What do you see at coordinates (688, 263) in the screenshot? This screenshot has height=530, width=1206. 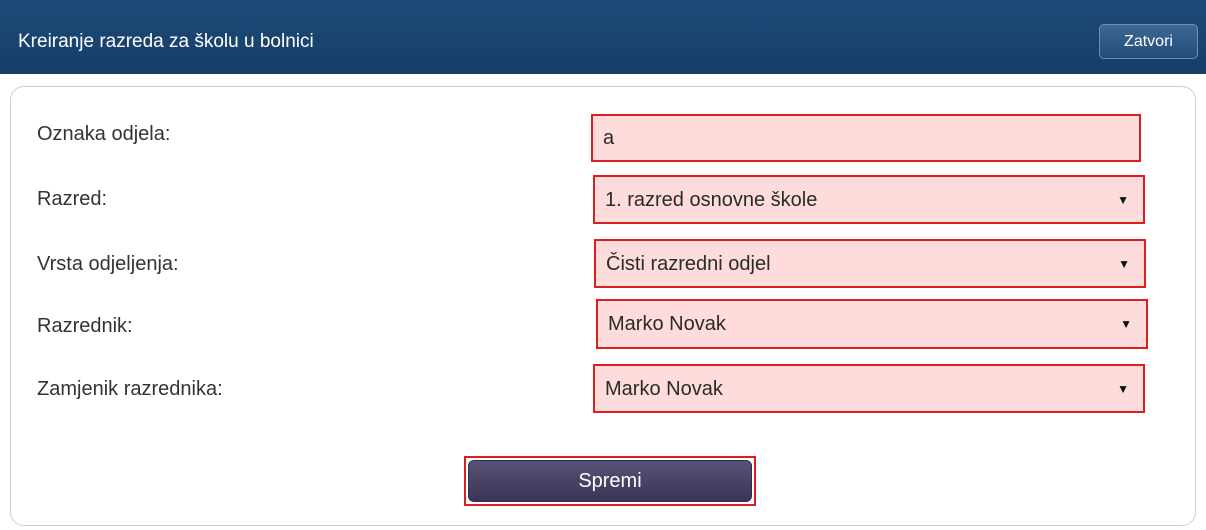 I see `class-type-value: Čisti razredni odjel` at bounding box center [688, 263].